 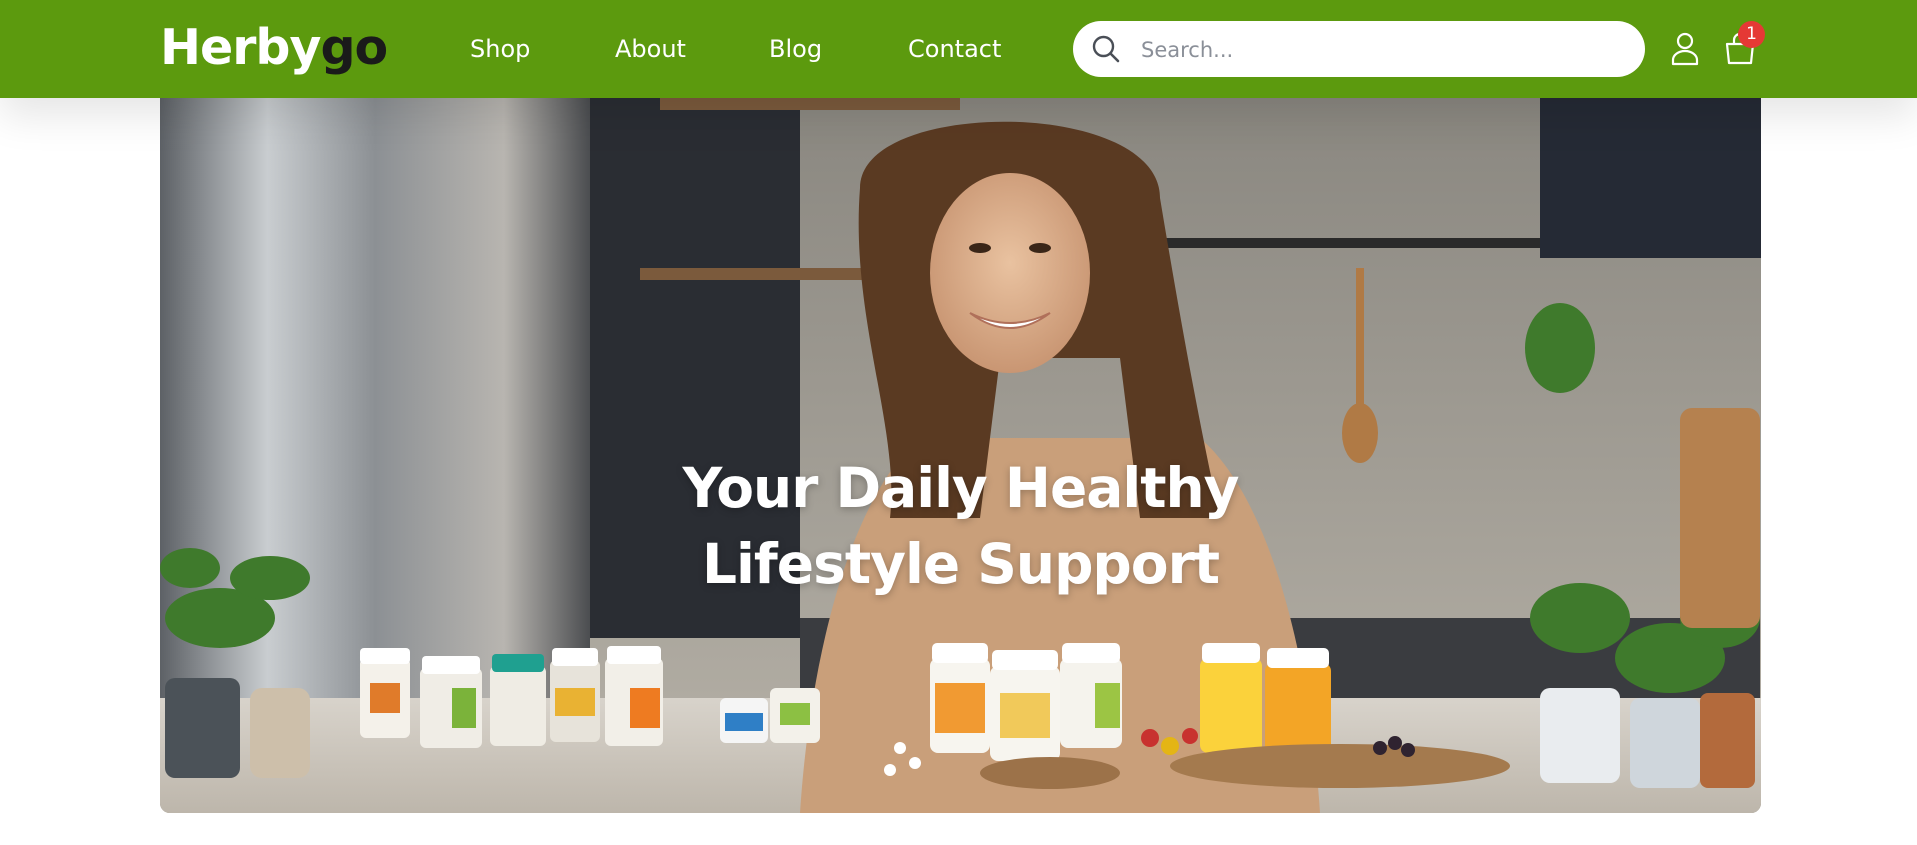 What do you see at coordinates (1685, 48) in the screenshot?
I see `account-icon` at bounding box center [1685, 48].